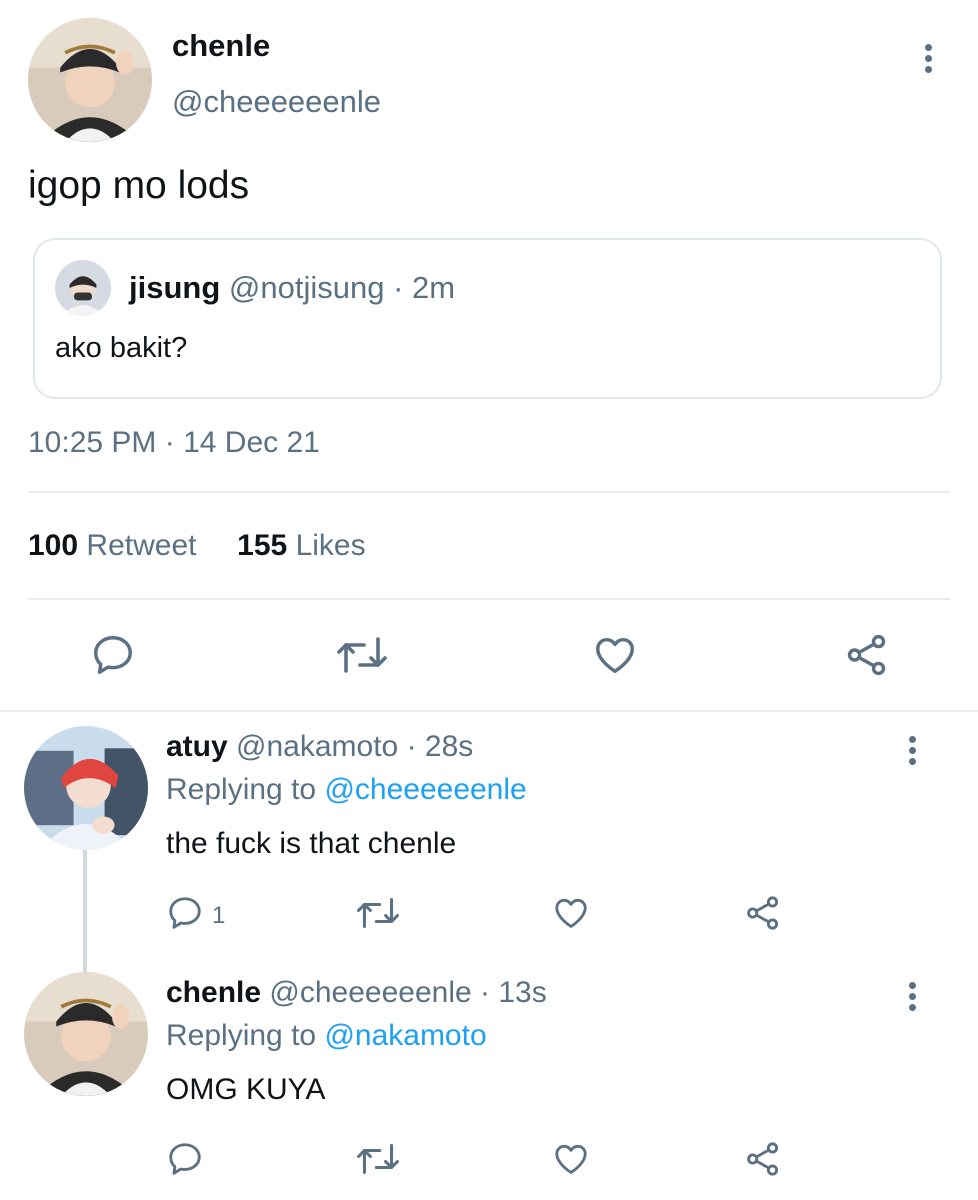 This screenshot has height=1200, width=978. What do you see at coordinates (262, 545) in the screenshot?
I see `like-count-value: 155` at bounding box center [262, 545].